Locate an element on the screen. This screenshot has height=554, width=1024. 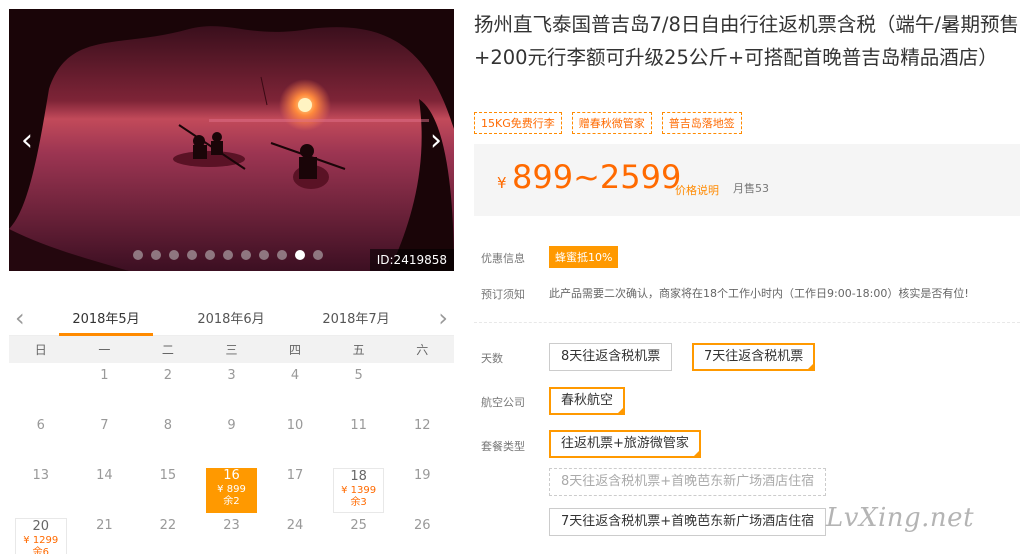
airline-label: 航空公司 is located at coordinates (503, 402).